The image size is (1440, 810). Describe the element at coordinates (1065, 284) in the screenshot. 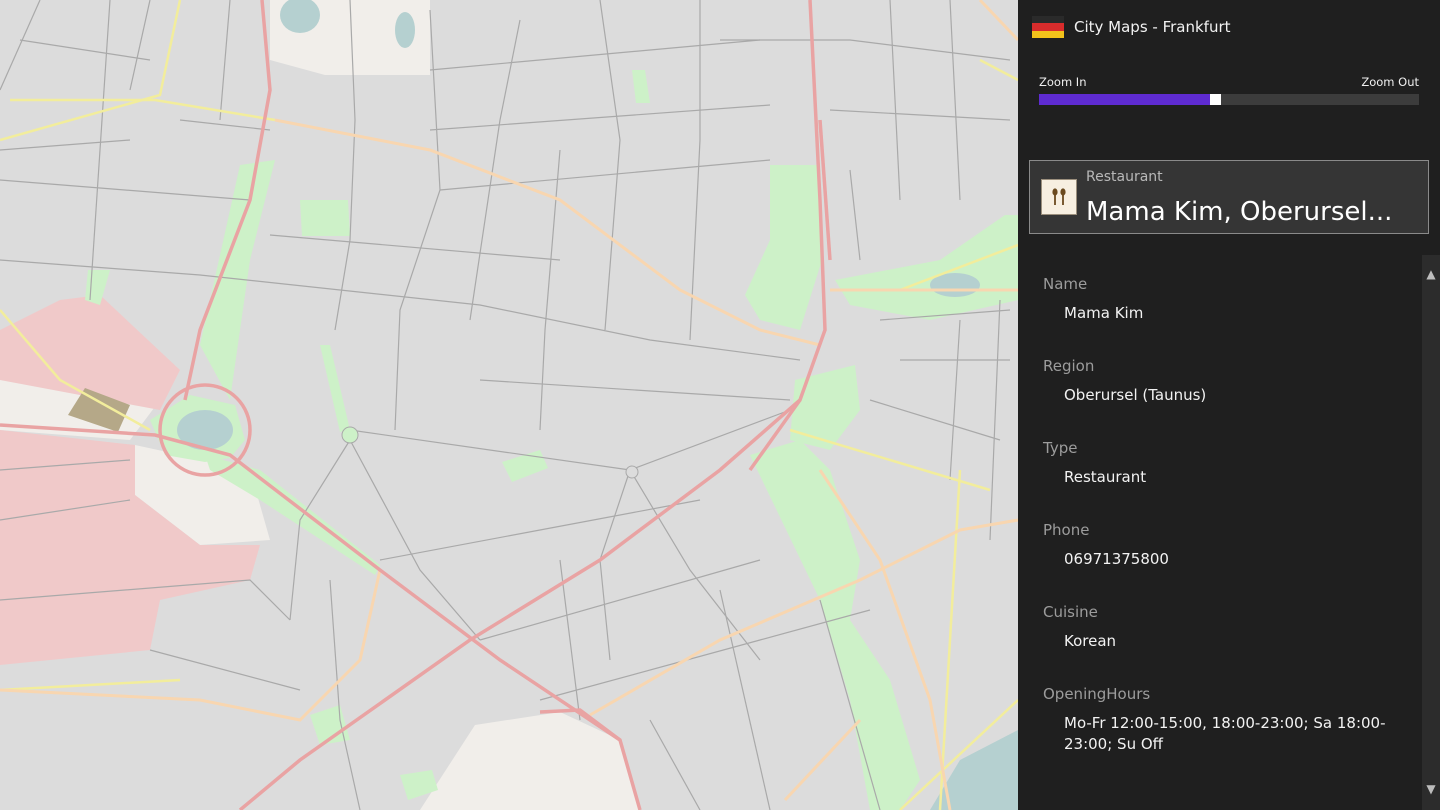

I see `detail-label: Name` at that location.